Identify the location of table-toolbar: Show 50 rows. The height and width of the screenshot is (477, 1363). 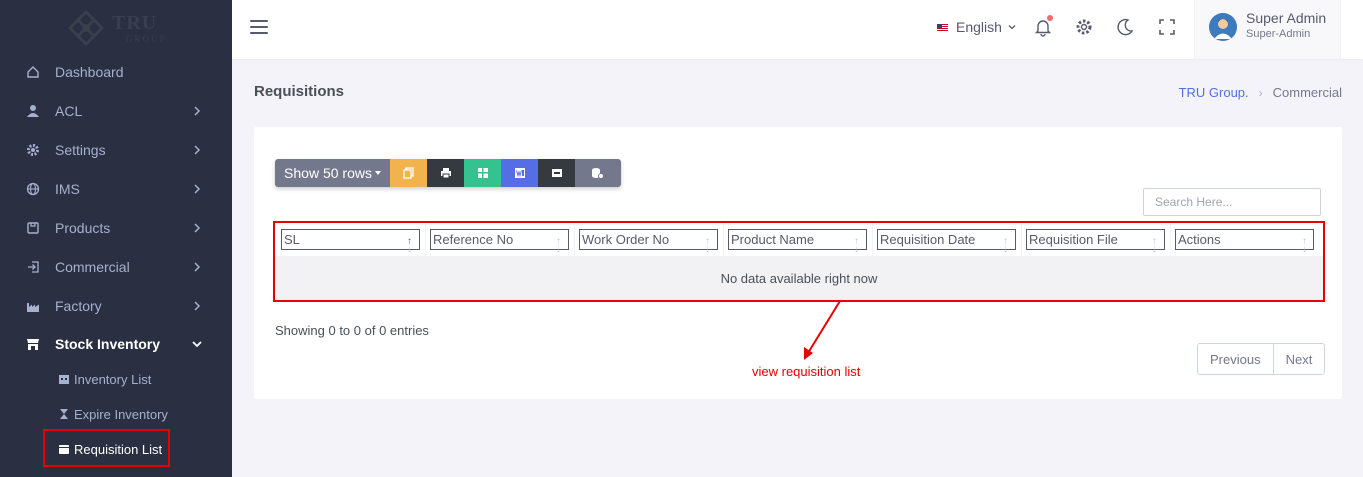
(448, 173).